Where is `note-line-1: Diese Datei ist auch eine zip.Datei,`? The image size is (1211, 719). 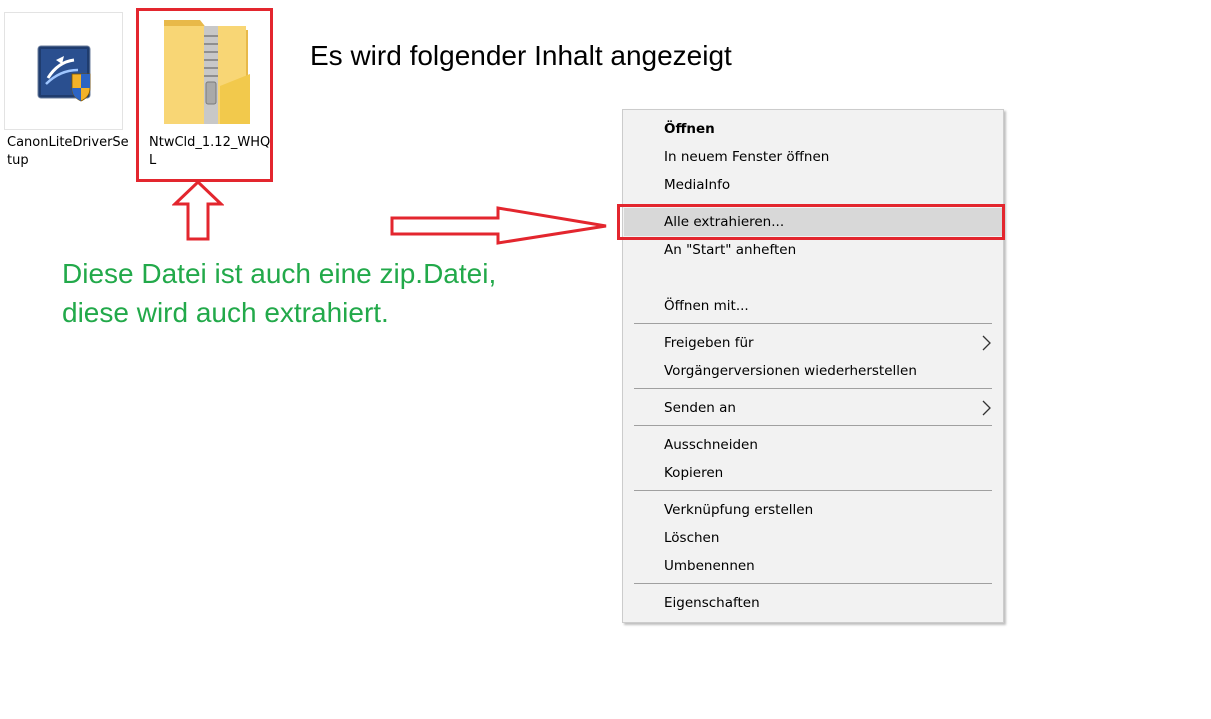
note-line-1: Diese Datei ist auch eine zip.Datei, is located at coordinates (279, 273).